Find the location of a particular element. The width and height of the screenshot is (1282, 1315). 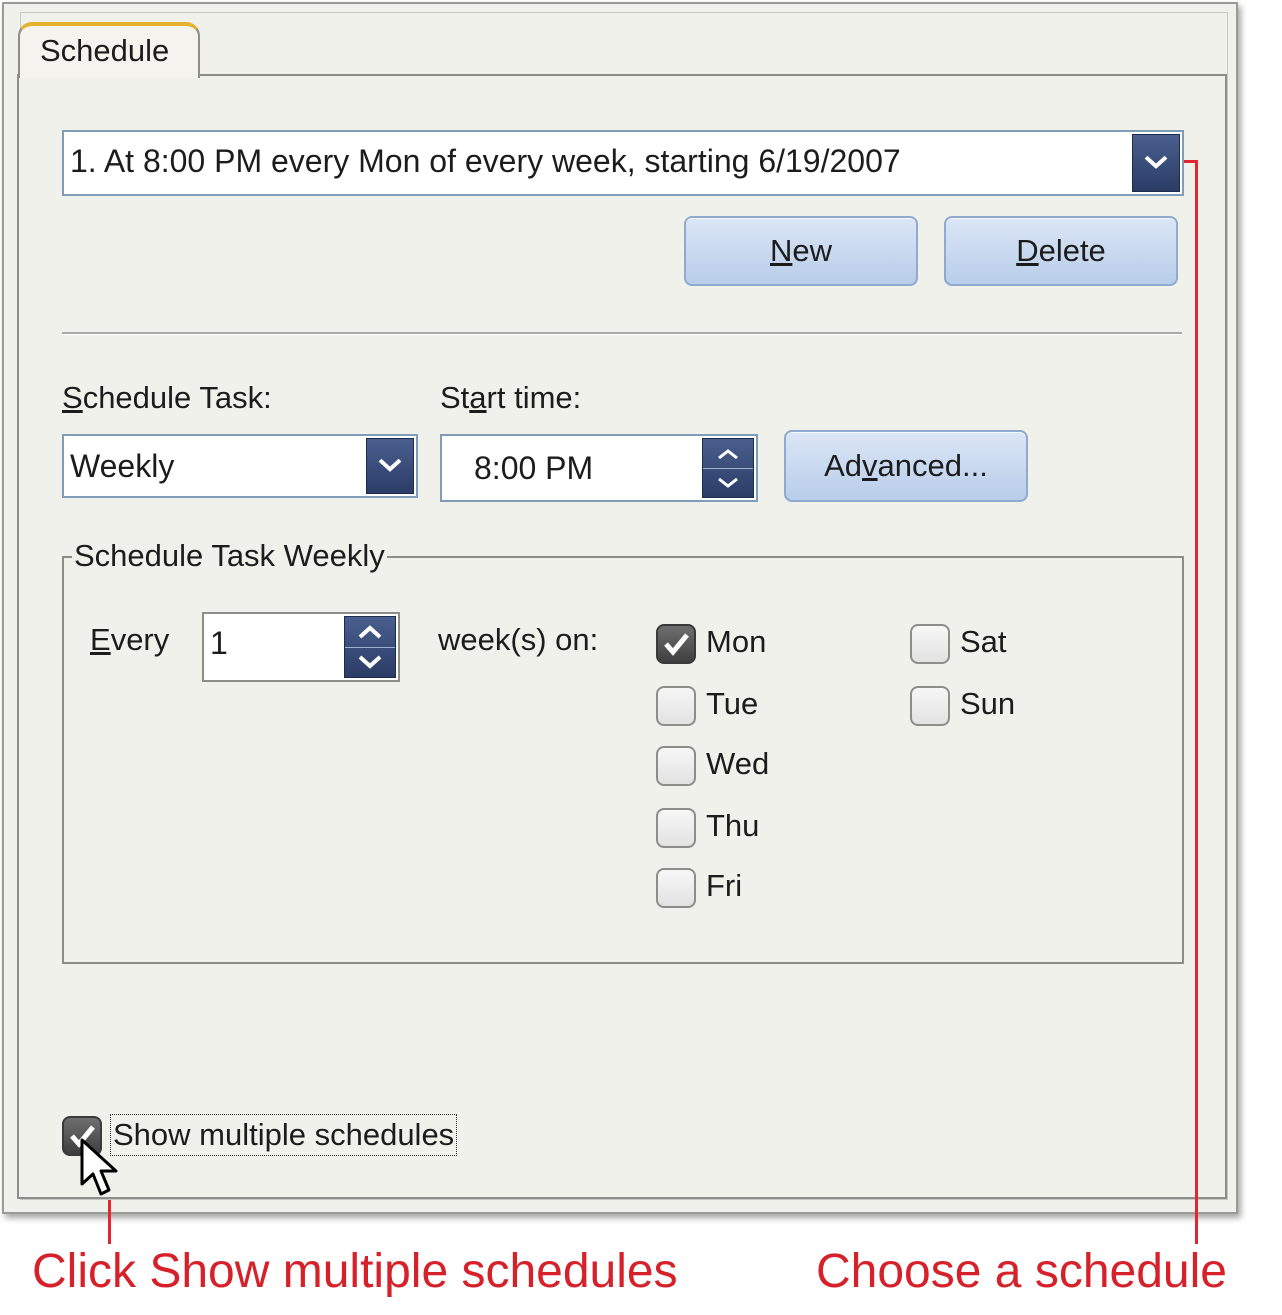

schedule-select-dropdown-button is located at coordinates (1156, 163).